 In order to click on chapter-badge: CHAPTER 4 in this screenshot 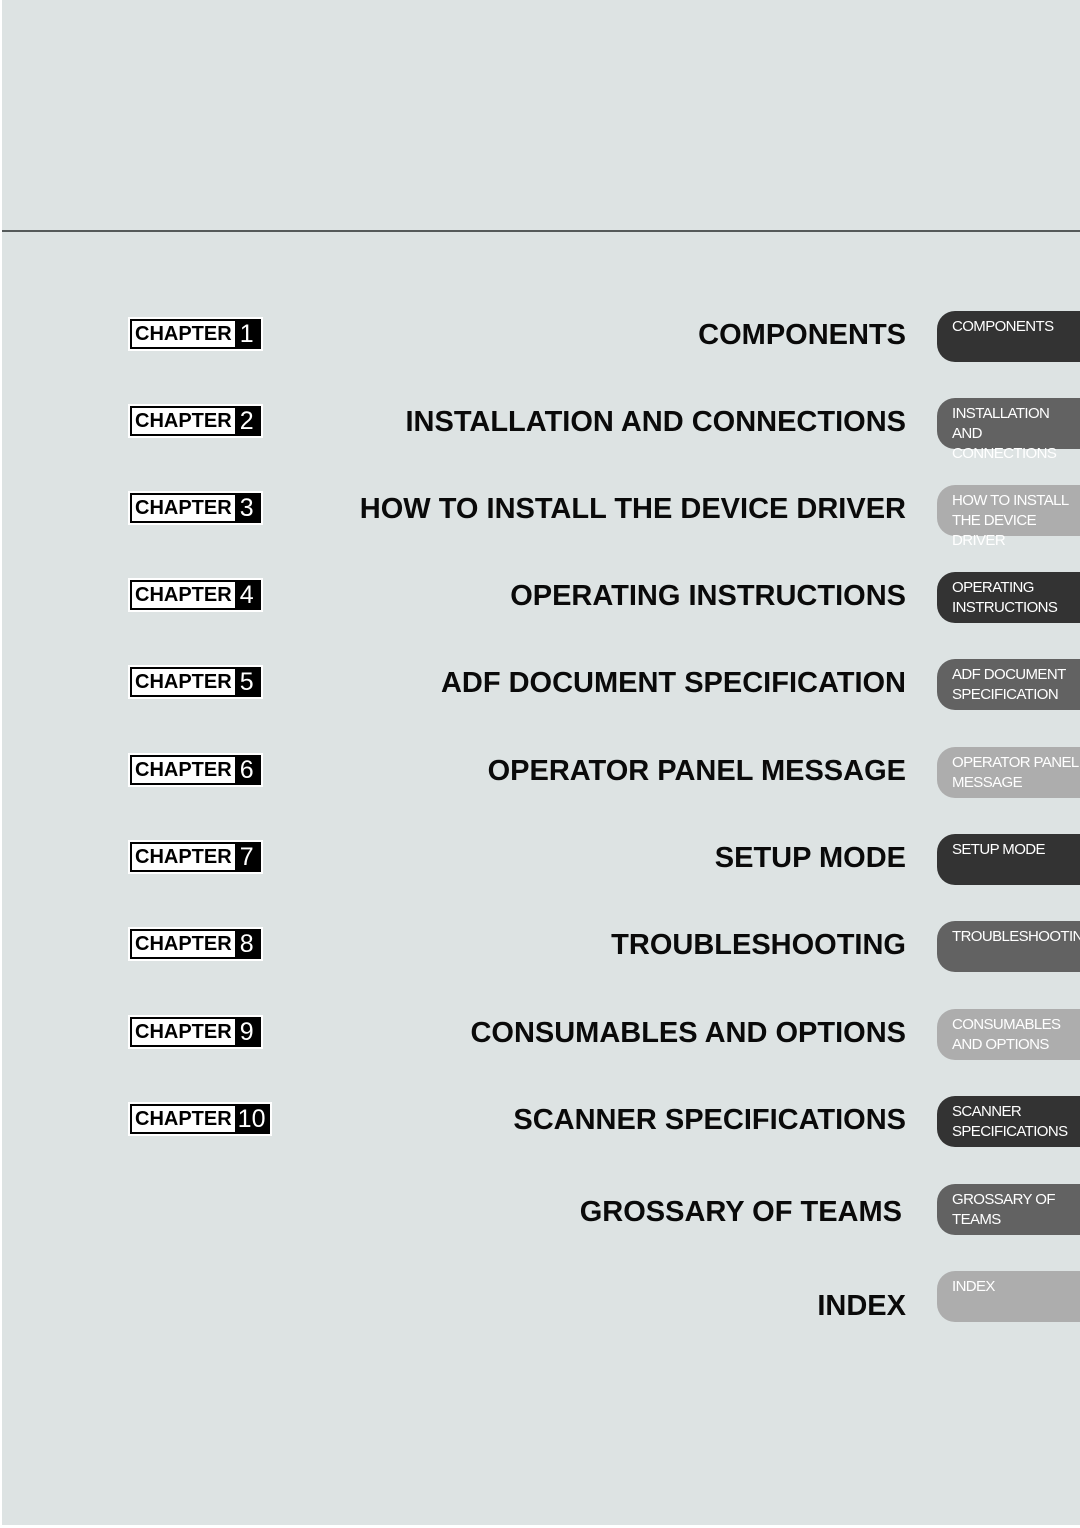, I will do `click(195, 595)`.